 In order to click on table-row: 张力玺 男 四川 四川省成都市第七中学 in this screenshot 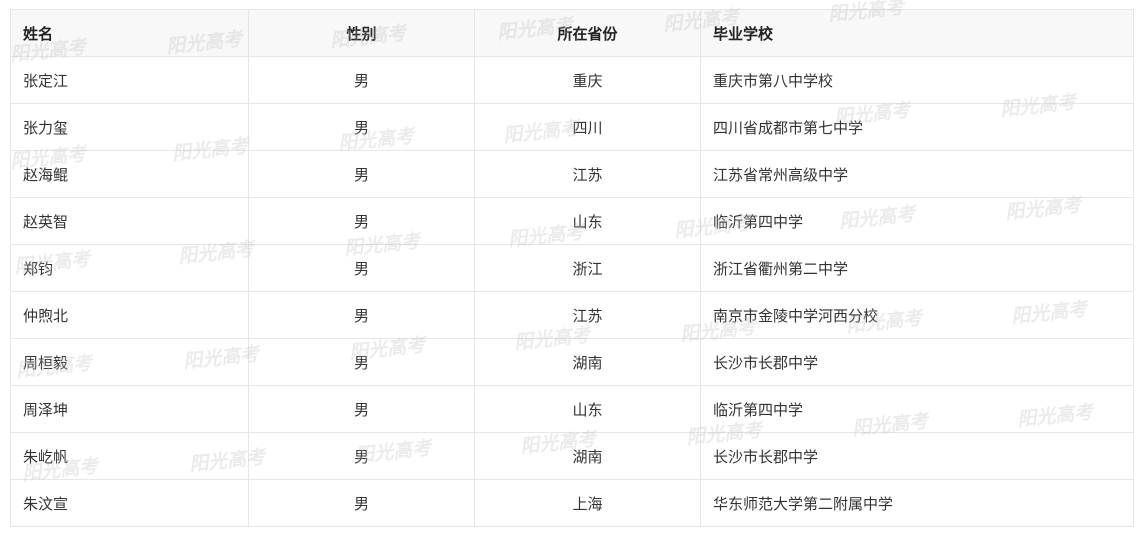, I will do `click(572, 127)`.